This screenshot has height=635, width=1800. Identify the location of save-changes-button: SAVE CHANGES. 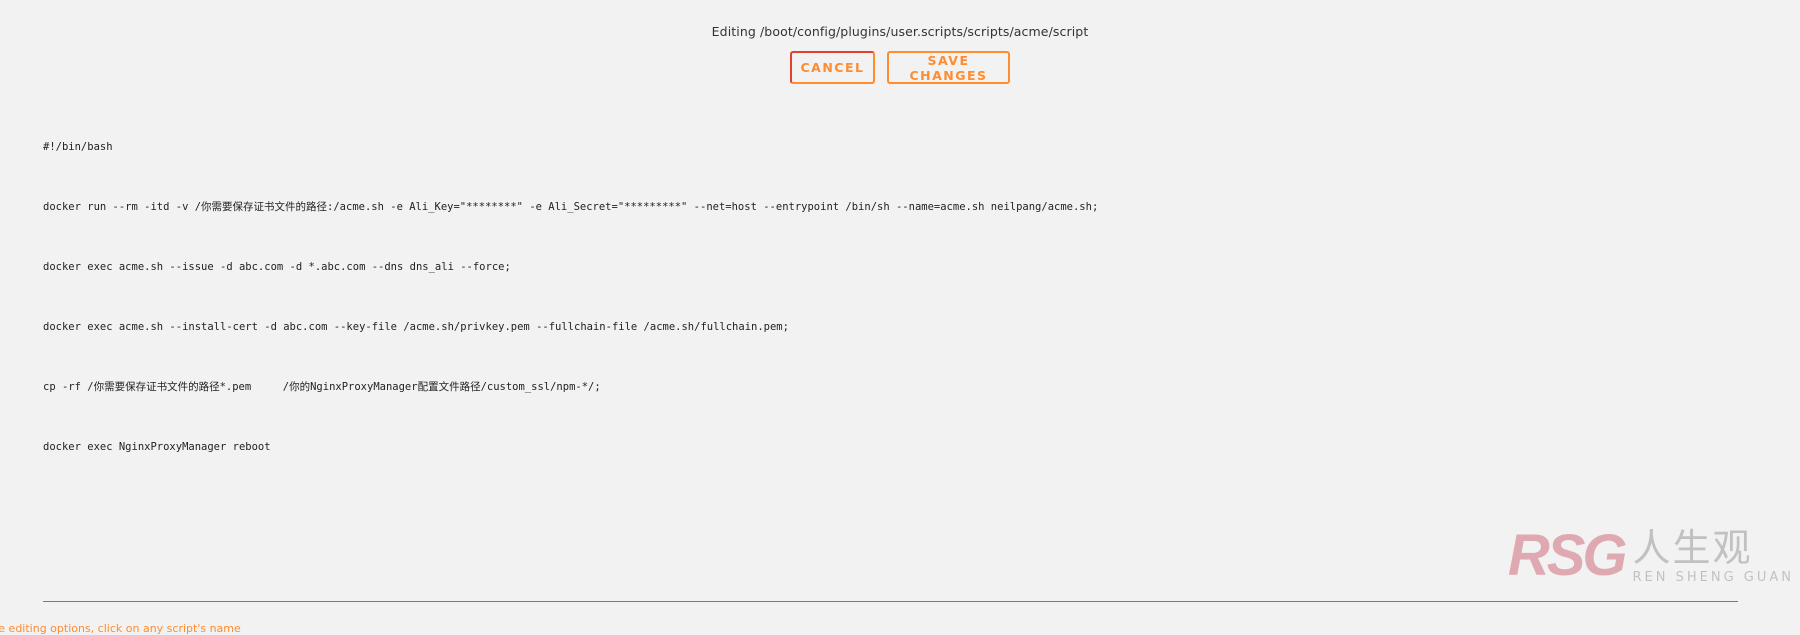
(948, 67).